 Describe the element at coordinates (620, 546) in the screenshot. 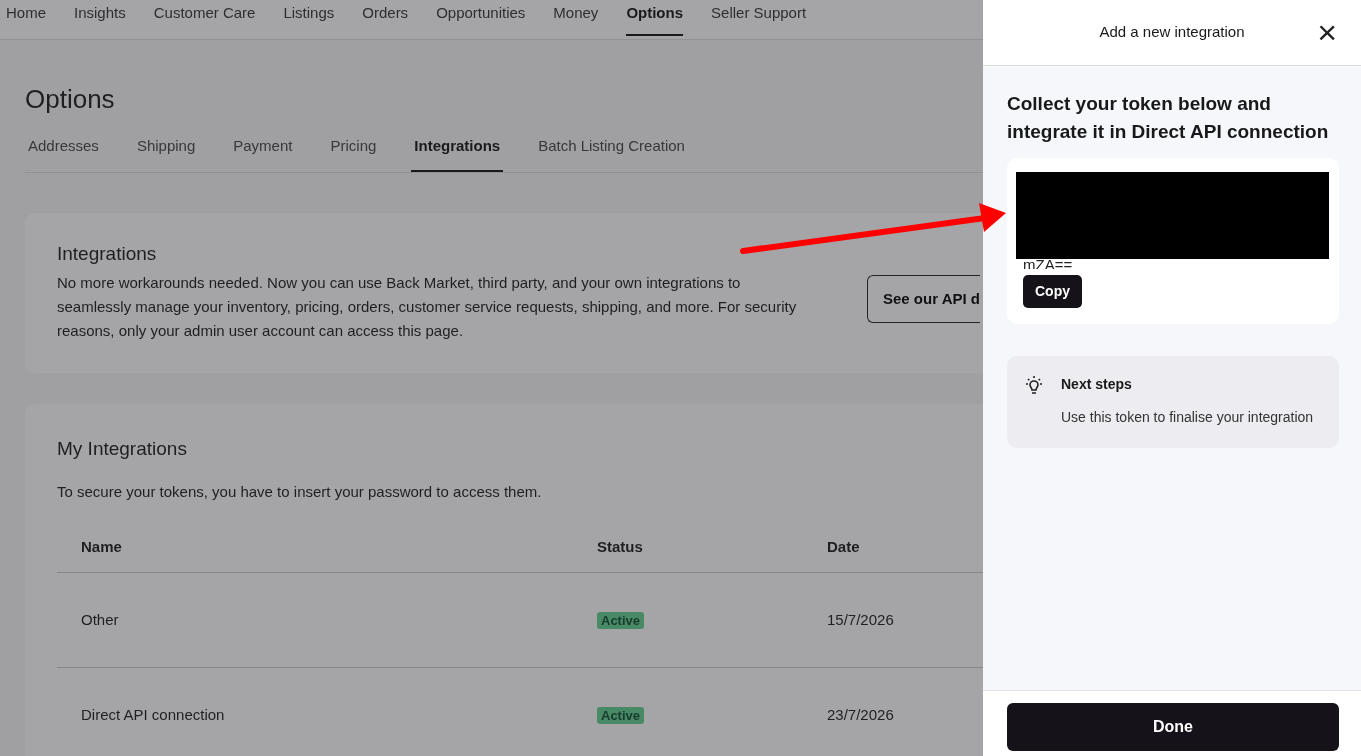

I see `column-header: Status` at that location.